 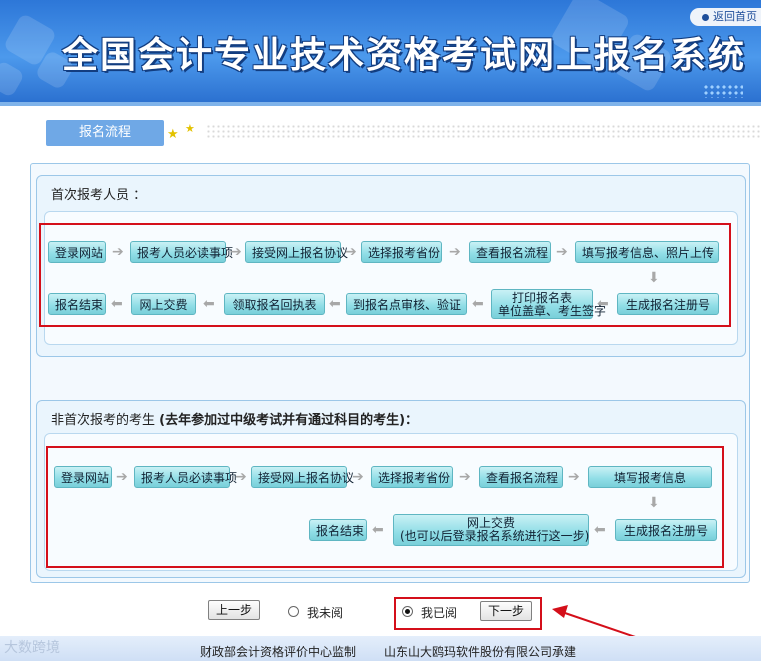 What do you see at coordinates (647, 252) in the screenshot?
I see `step-fill-info-photo: 填写报考信息、照片上传` at bounding box center [647, 252].